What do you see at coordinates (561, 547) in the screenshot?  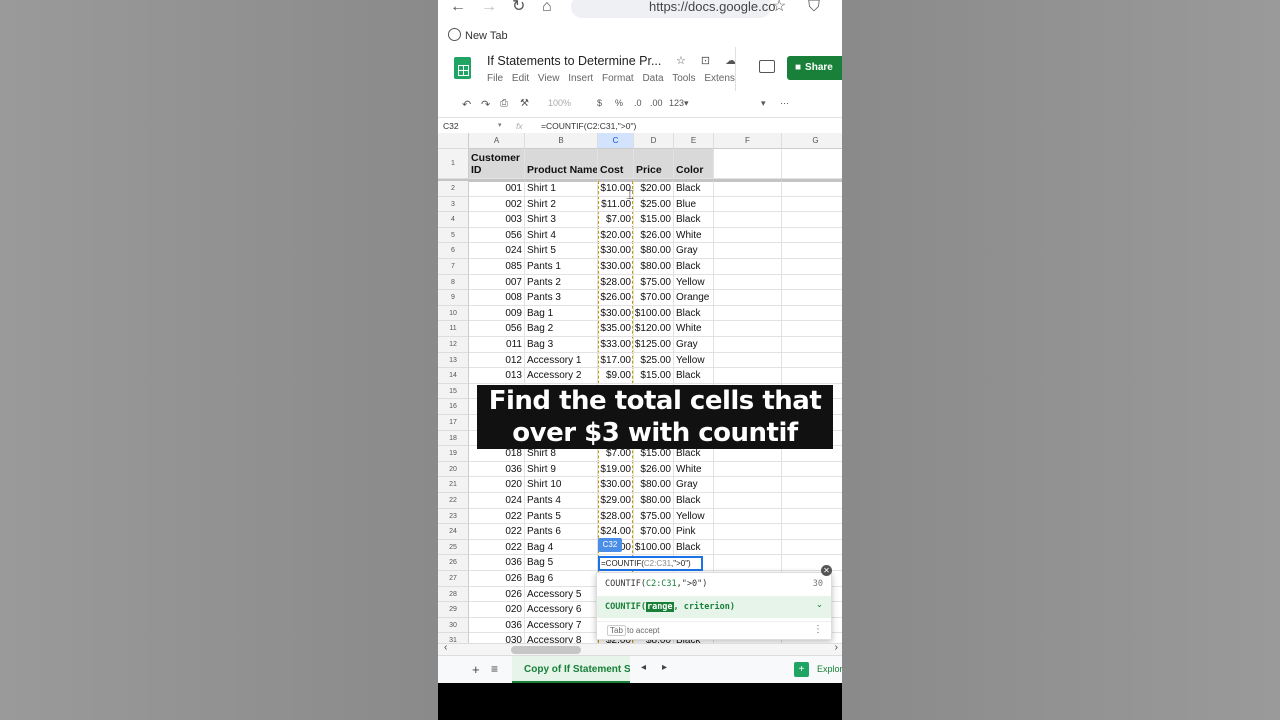 I see `table-cell: Bag 4` at bounding box center [561, 547].